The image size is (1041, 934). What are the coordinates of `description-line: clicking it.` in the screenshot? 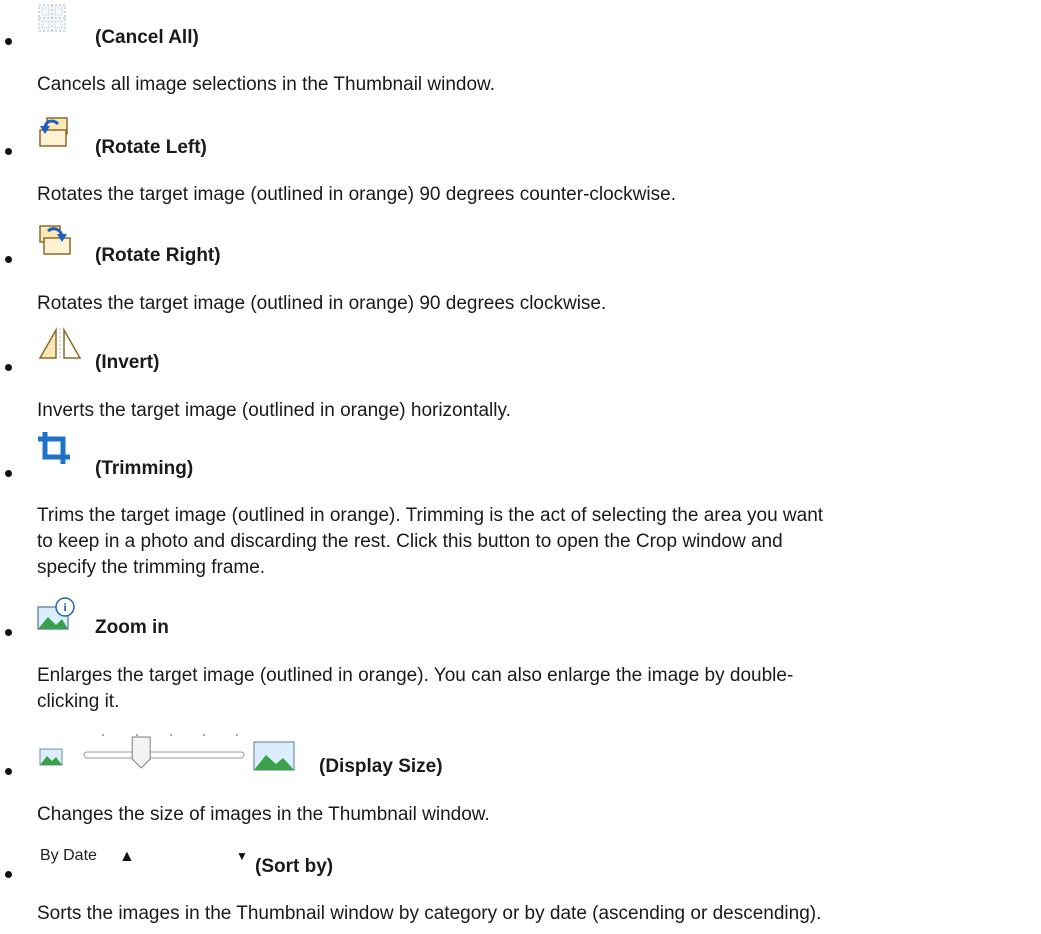 It's located at (78, 701).